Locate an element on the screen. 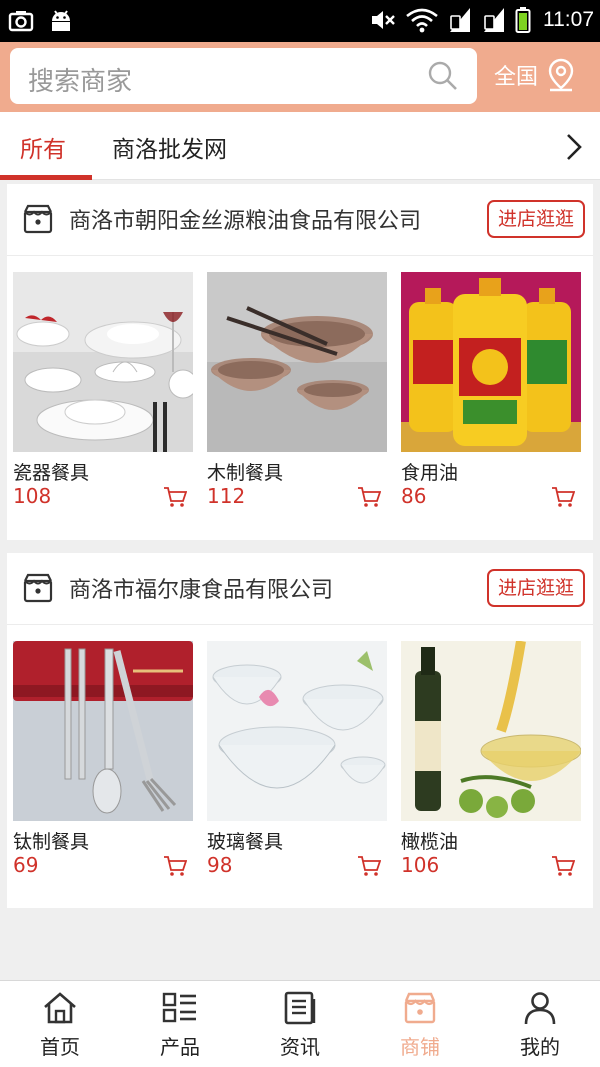  nav-news: 资讯 is located at coordinates (300, 1024).